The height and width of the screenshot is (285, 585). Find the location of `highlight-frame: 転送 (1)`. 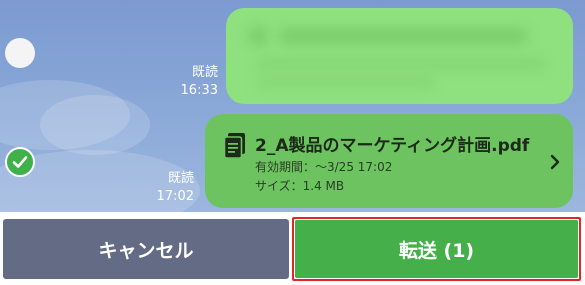

highlight-frame: 転送 (1) is located at coordinates (436, 249).